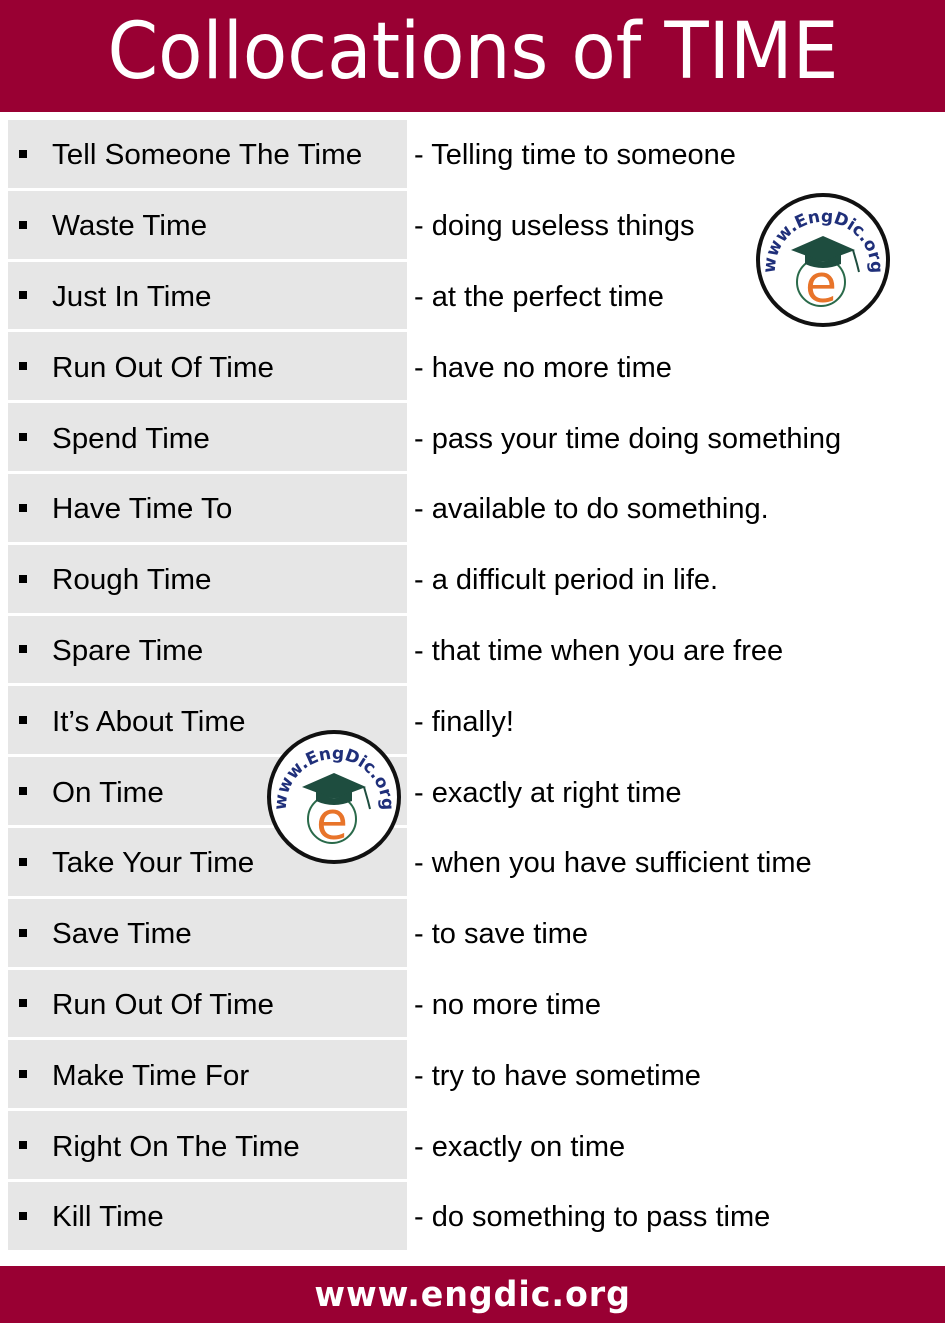 This screenshot has height=1323, width=945. I want to click on title-banner: Collocations of TIME, so click(472, 56).